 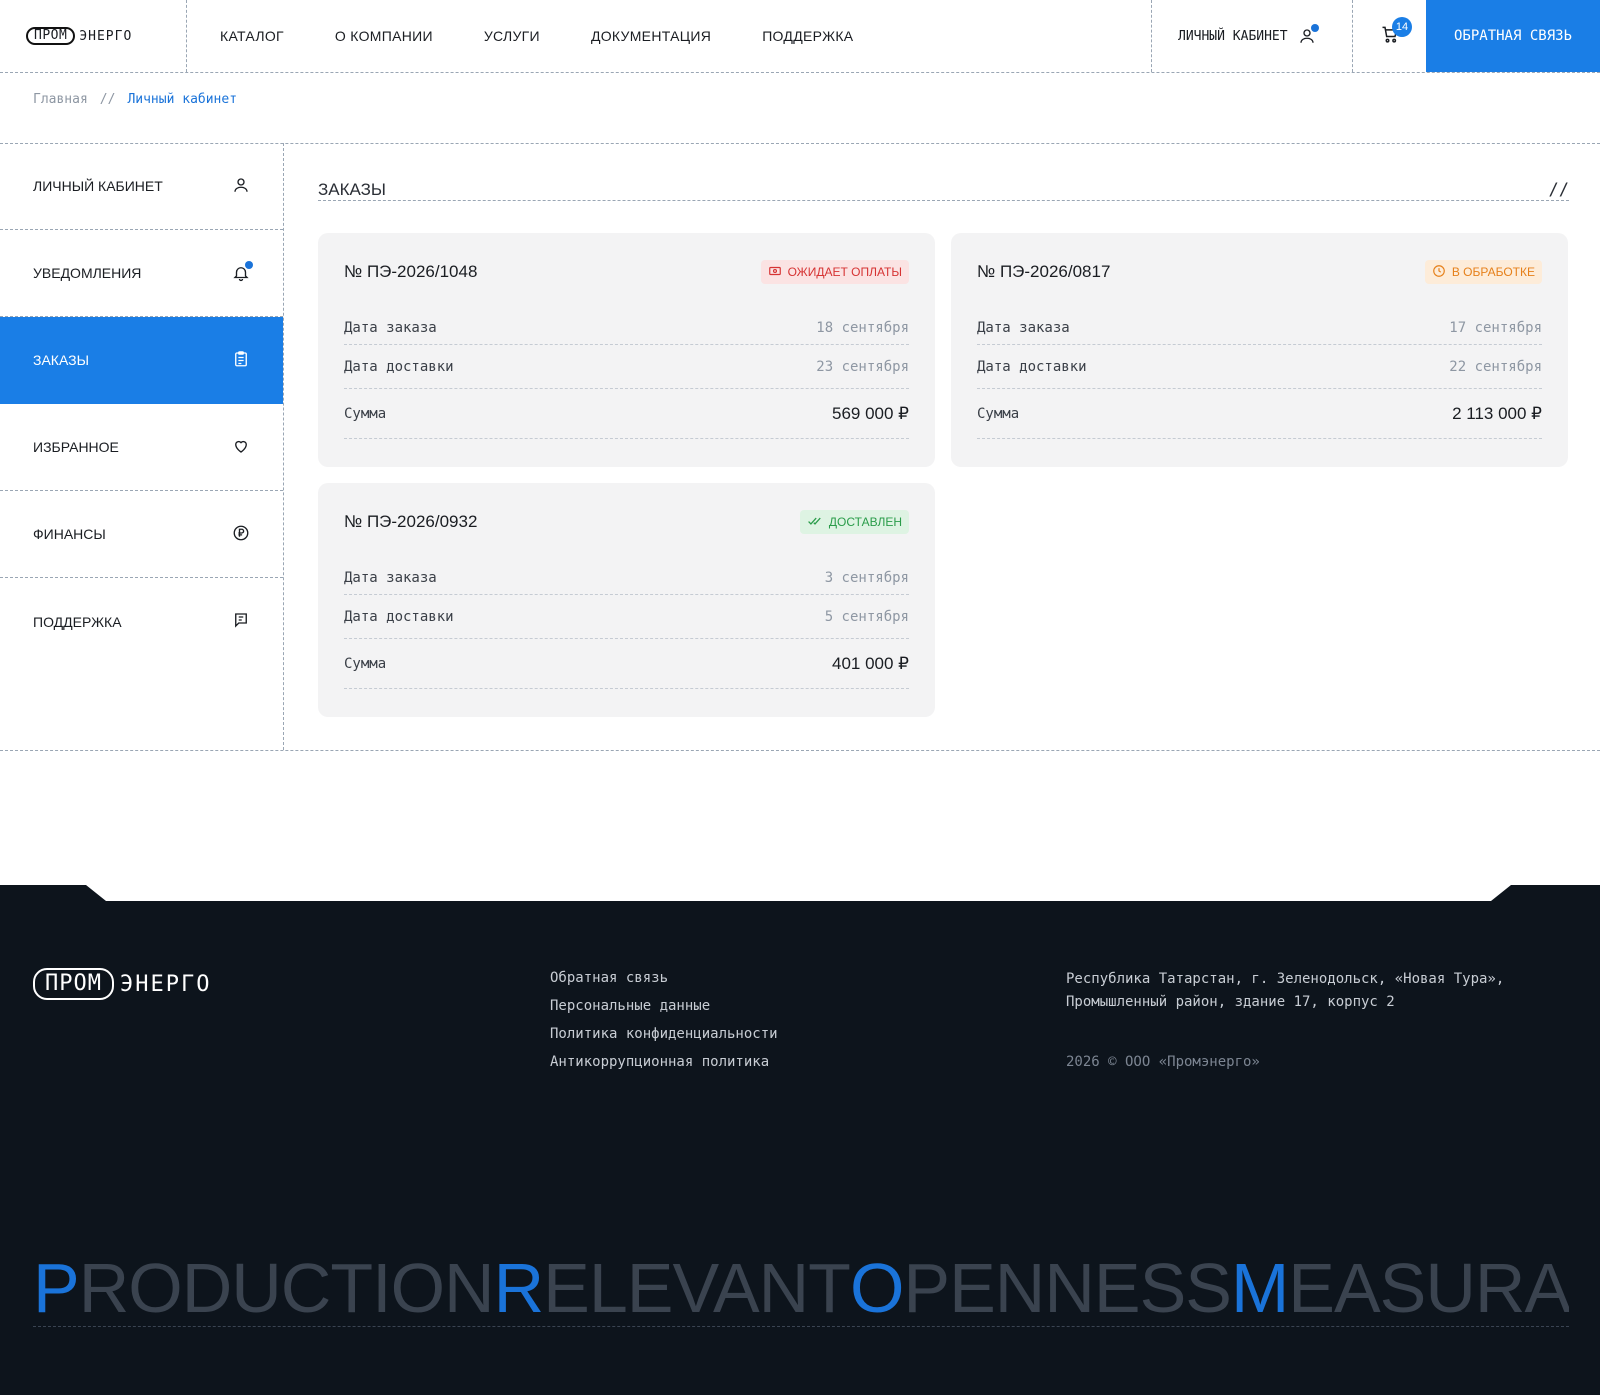 What do you see at coordinates (664, 1006) in the screenshot?
I see `footer-link-personal-data: Персональные данные` at bounding box center [664, 1006].